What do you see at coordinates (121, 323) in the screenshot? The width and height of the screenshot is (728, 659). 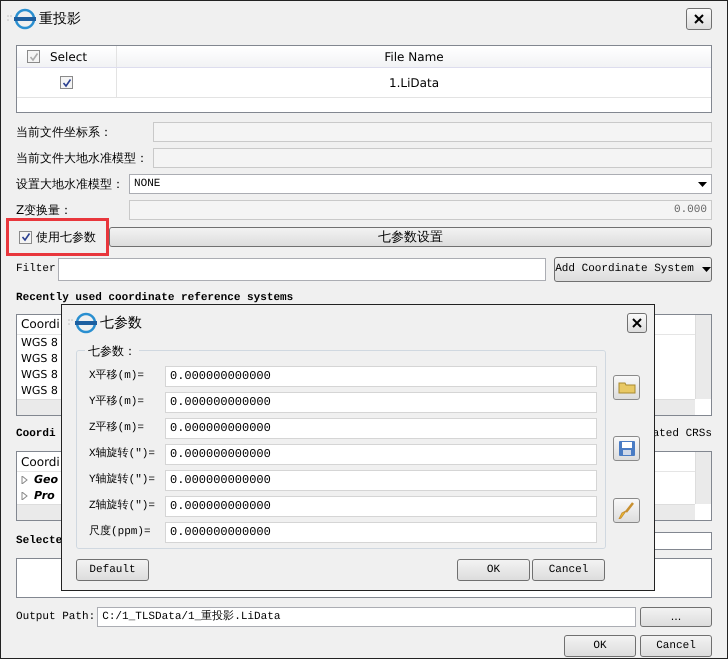 I see `dialog-title: 七参数` at bounding box center [121, 323].